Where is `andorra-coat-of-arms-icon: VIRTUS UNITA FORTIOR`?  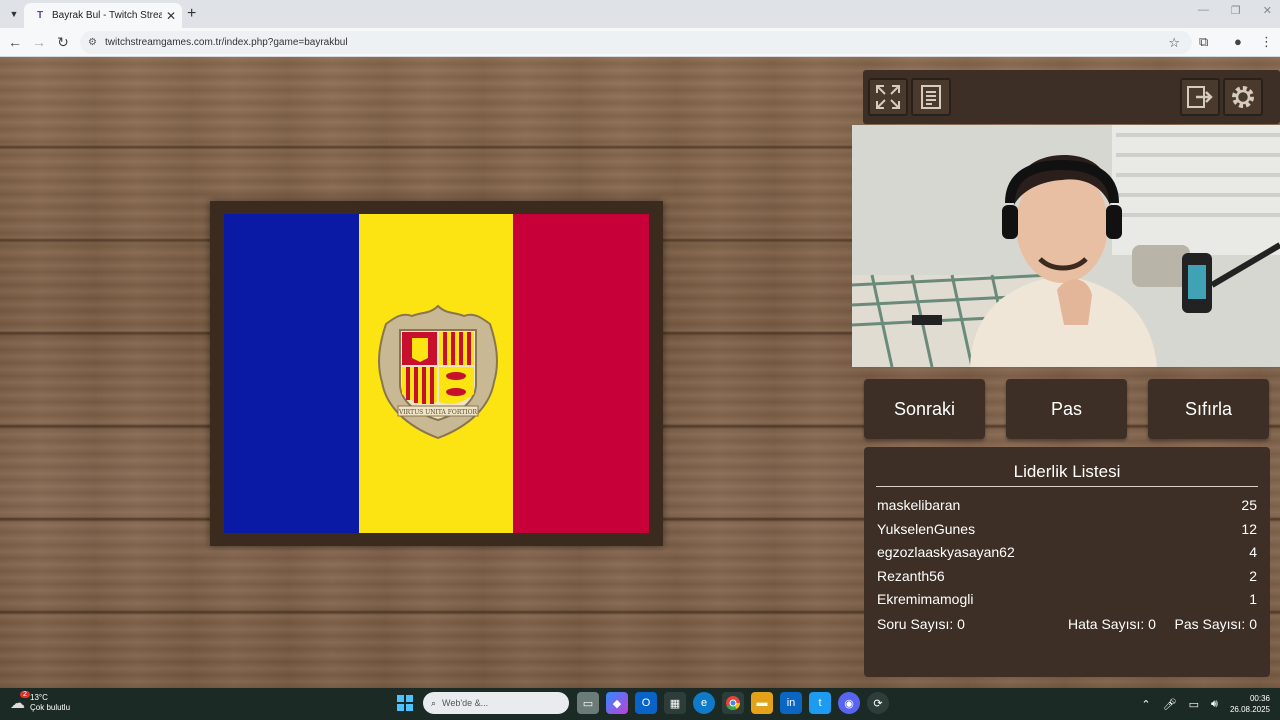
andorra-coat-of-arms-icon: VIRTUS UNITA FORTIOR is located at coordinates (438, 372).